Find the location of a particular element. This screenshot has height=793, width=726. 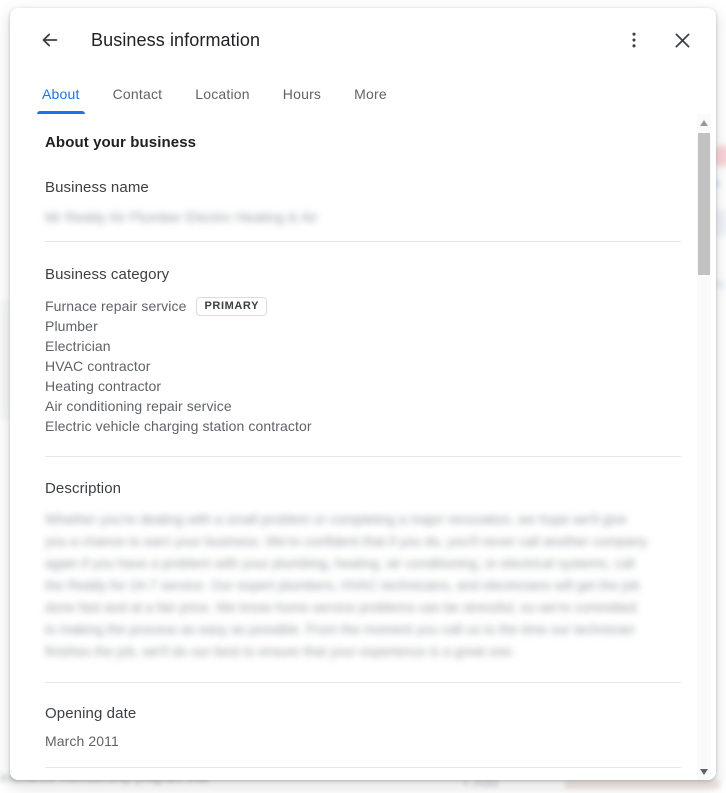

category-row: Electrician is located at coordinates (365, 346).